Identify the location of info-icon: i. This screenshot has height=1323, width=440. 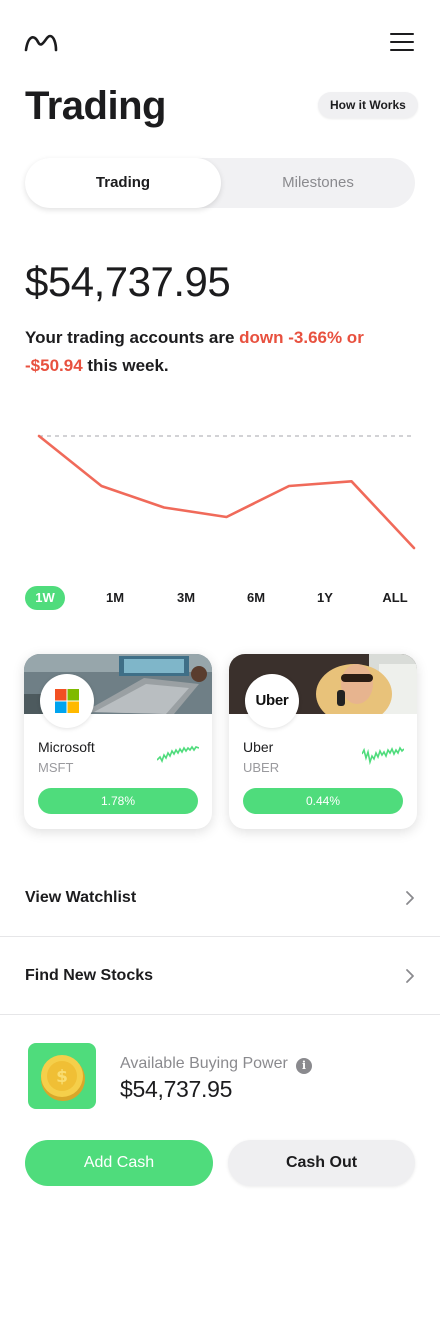
(304, 1066).